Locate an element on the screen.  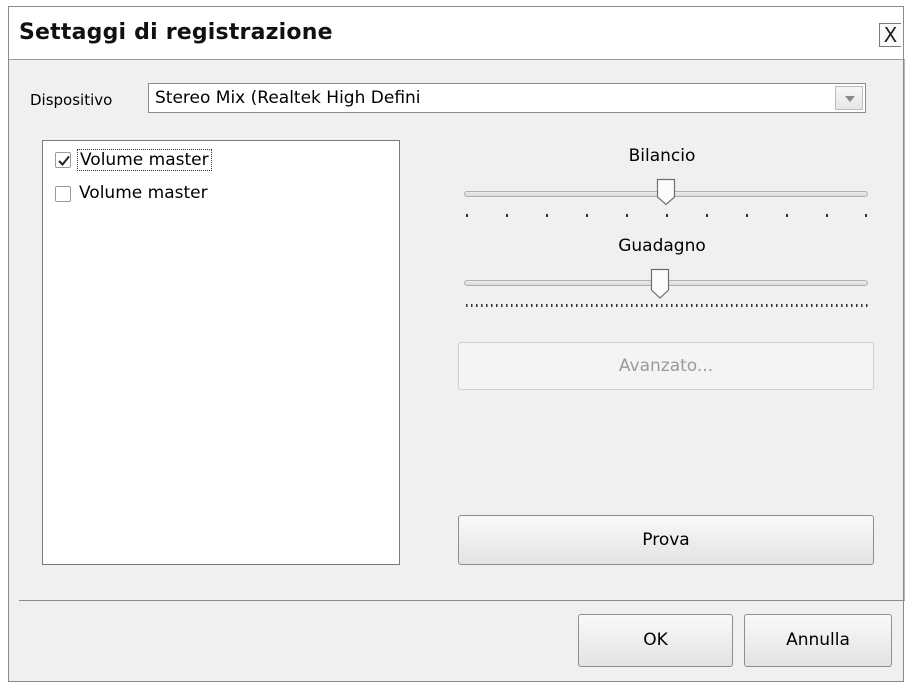
cancel-button: Annulla is located at coordinates (818, 640).